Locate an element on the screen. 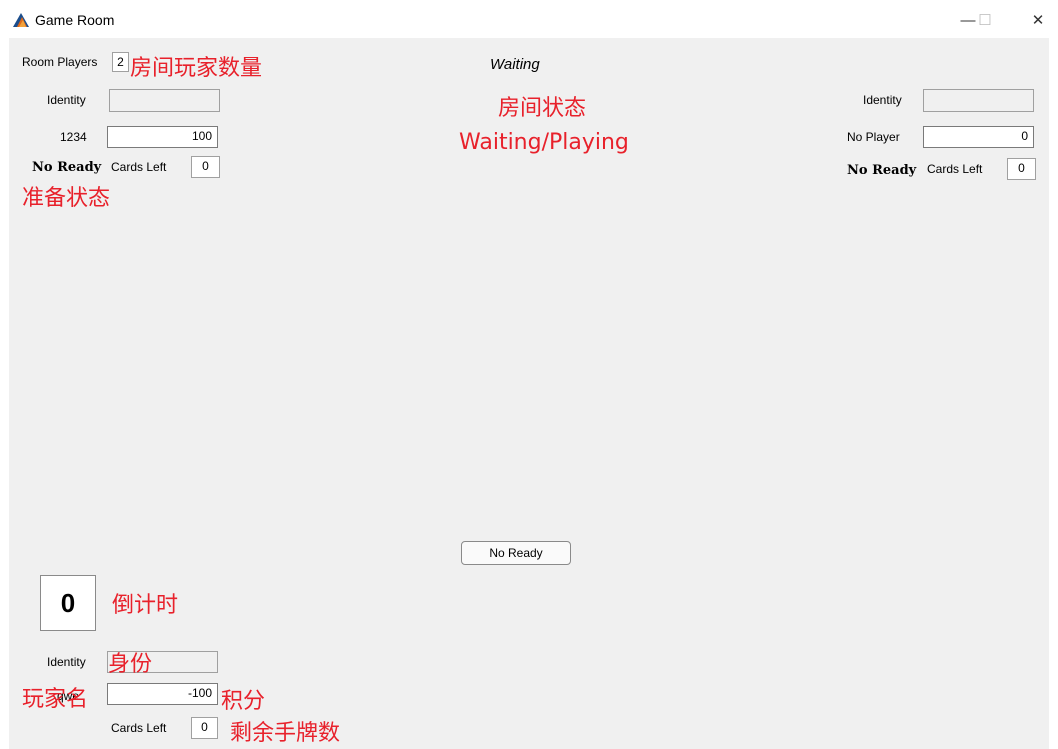  matlab-icon is located at coordinates (21, 20).